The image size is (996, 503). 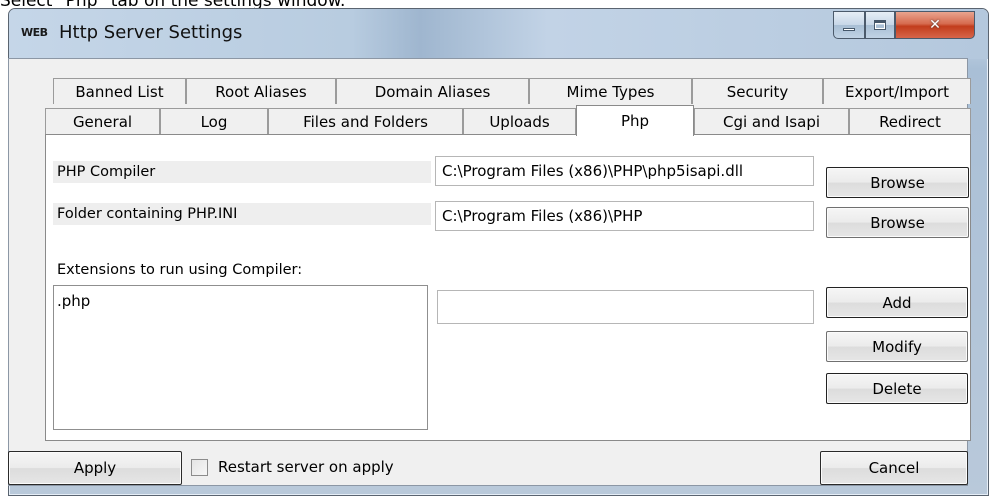 I want to click on browse-ini-folder-button: Browse, so click(x=897, y=222).